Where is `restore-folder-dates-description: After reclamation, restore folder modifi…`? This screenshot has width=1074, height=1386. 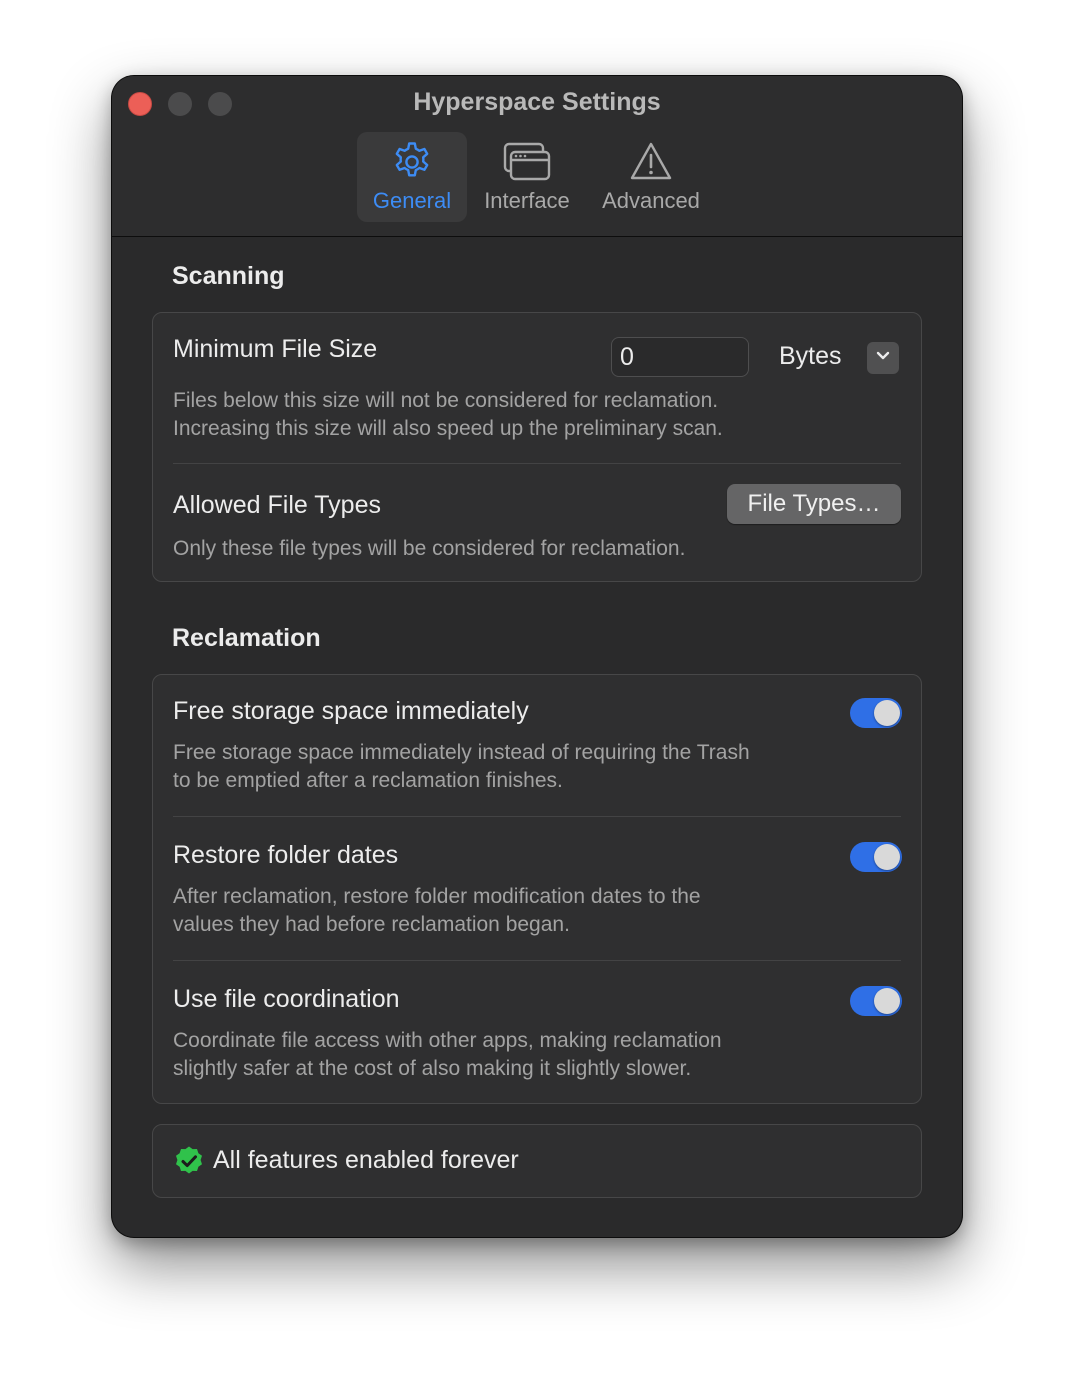 restore-folder-dates-description: After reclamation, restore folder modifi… is located at coordinates (437, 910).